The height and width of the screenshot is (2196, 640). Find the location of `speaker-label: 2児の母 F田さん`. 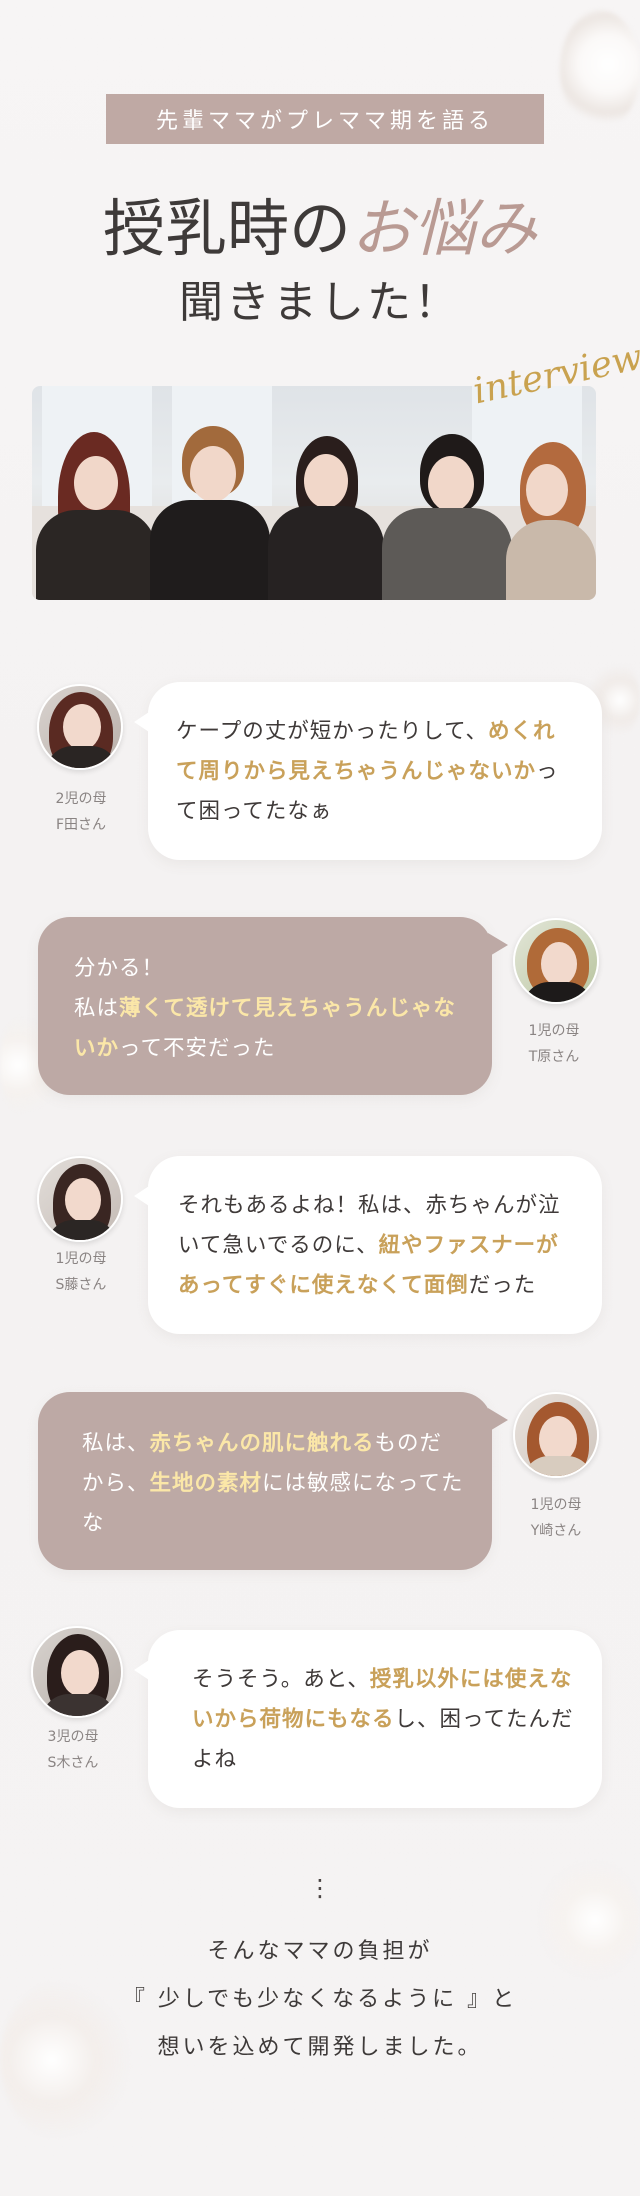

speaker-label: 2児の母 F田さん is located at coordinates (81, 812).